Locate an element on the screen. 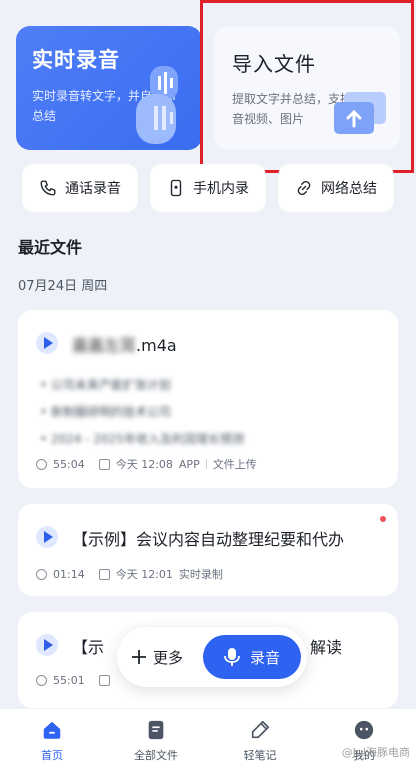 This screenshot has width=416, height=769. phone-record-icon is located at coordinates (176, 188).